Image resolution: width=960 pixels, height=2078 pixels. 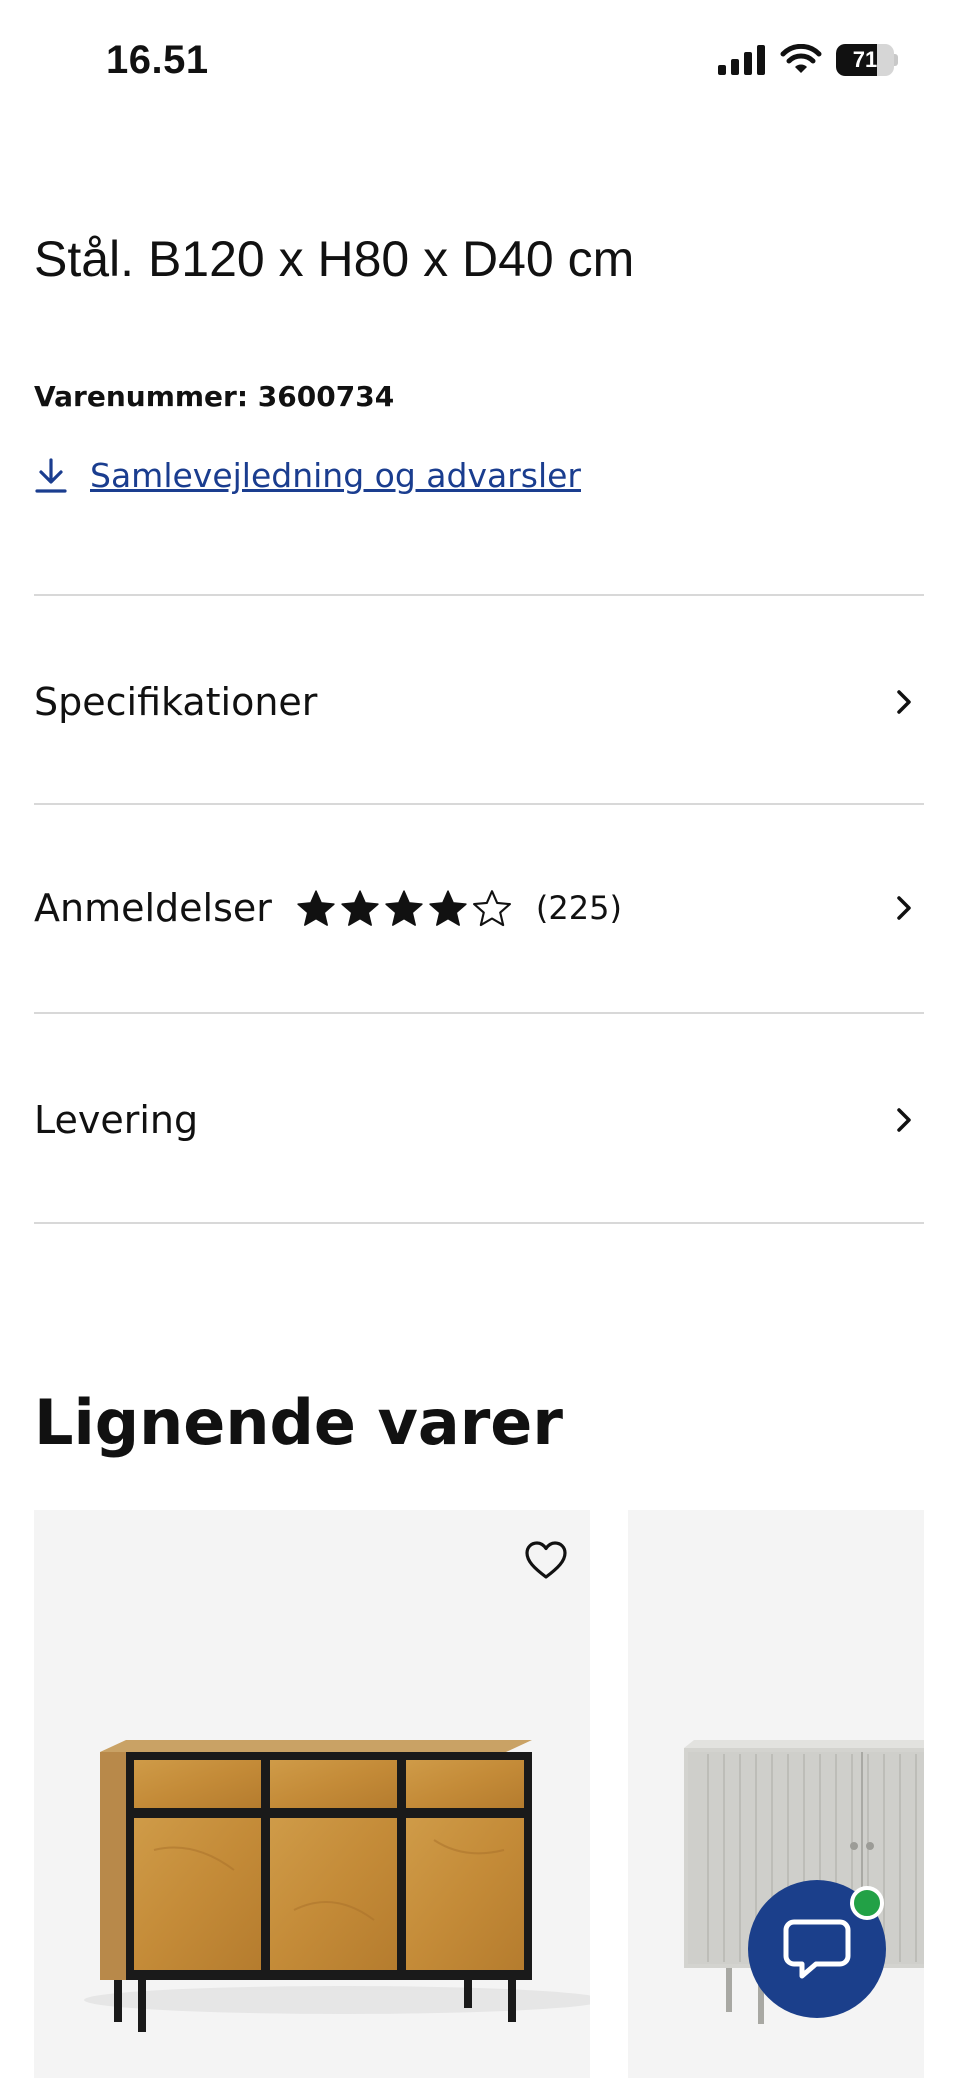 I want to click on battery-label: 71, so click(x=865, y=59).